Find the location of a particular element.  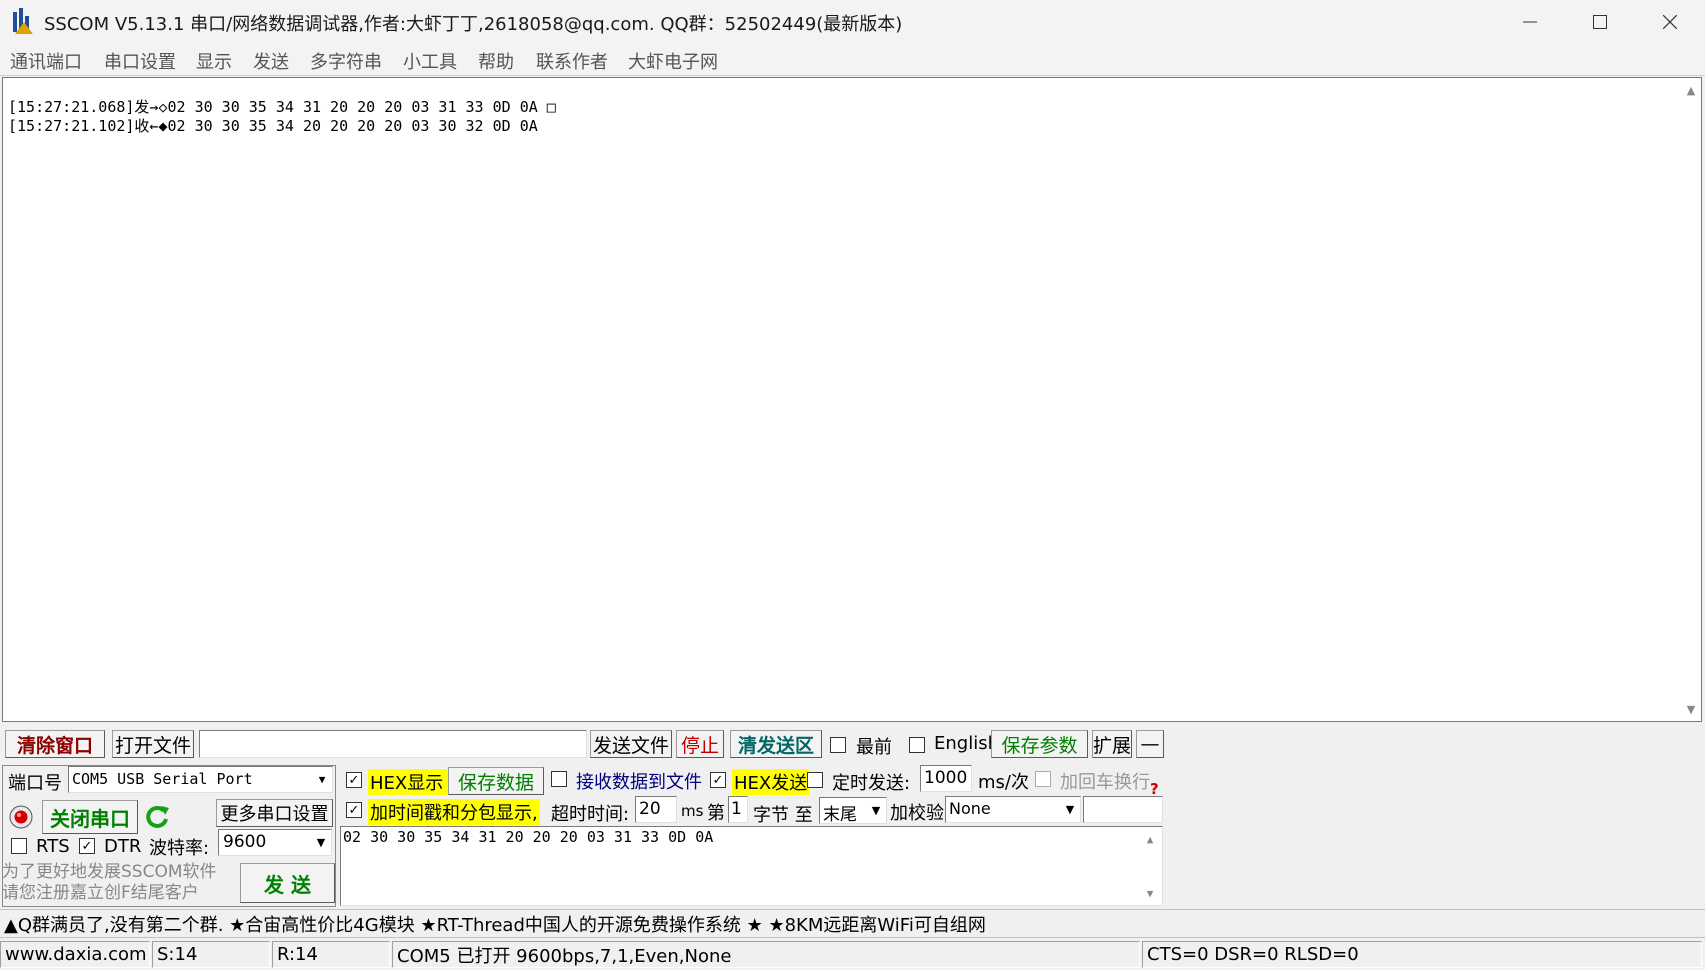

close-icon is located at coordinates (1670, 22).